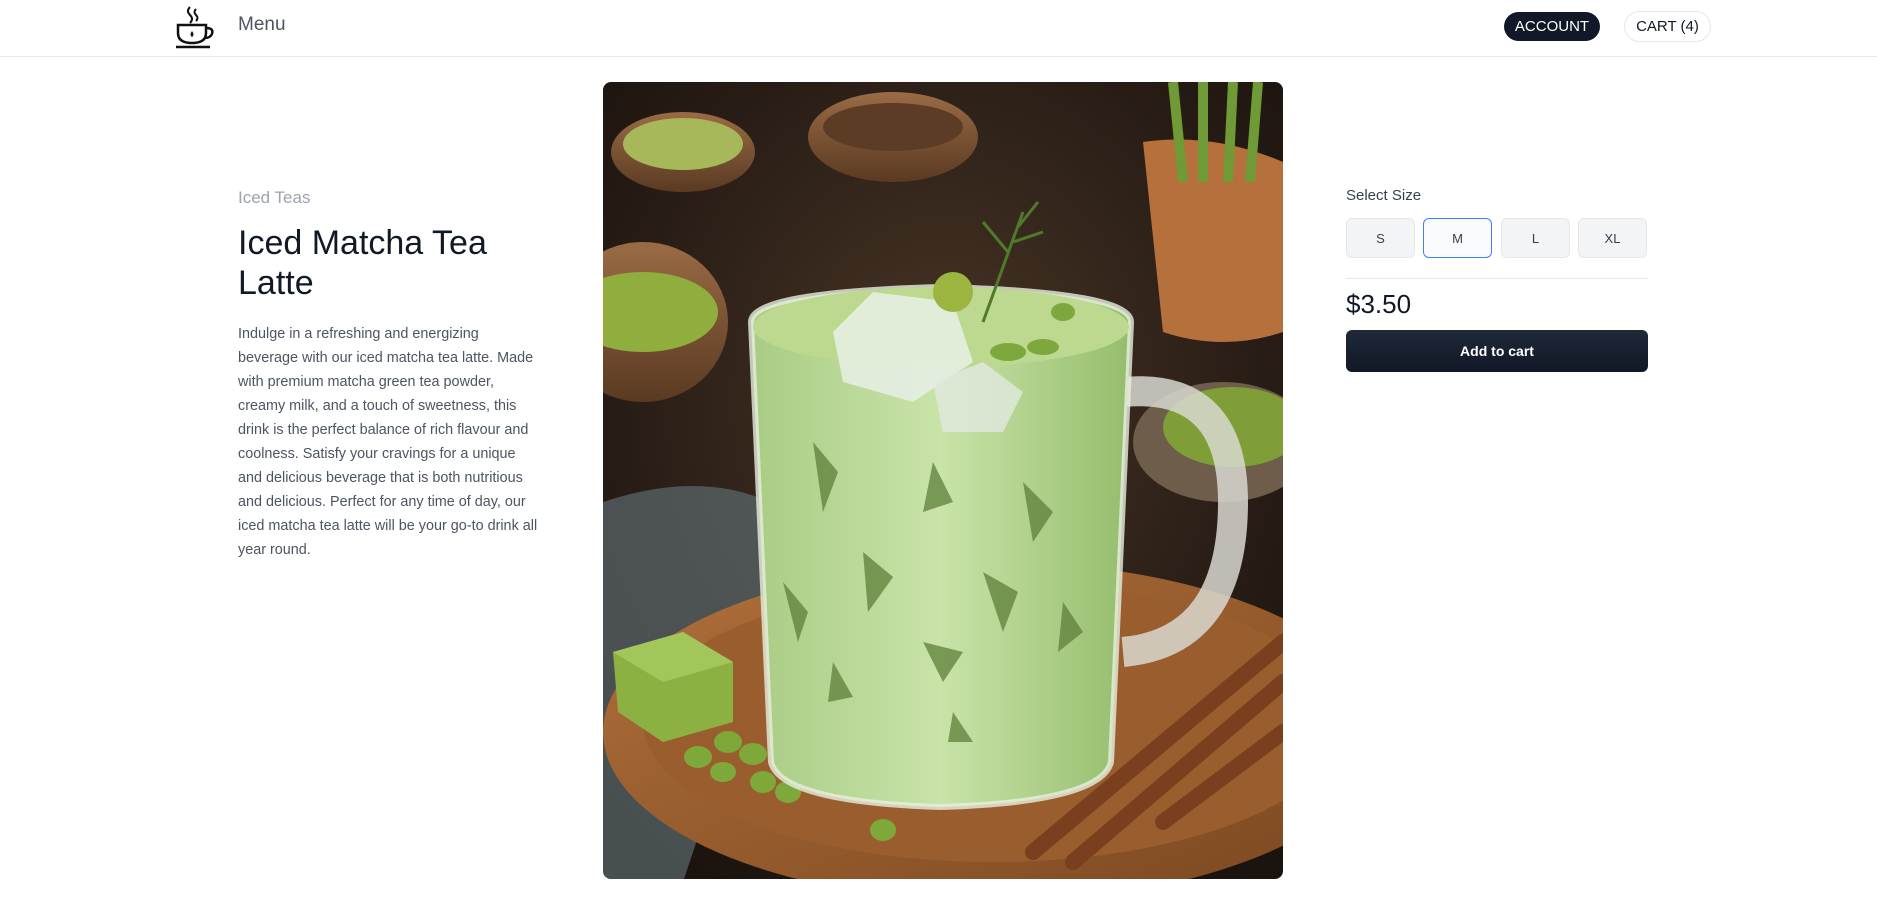 This screenshot has height=921, width=1877. Describe the element at coordinates (1497, 238) in the screenshot. I see `size-selector: S M L XL` at that location.